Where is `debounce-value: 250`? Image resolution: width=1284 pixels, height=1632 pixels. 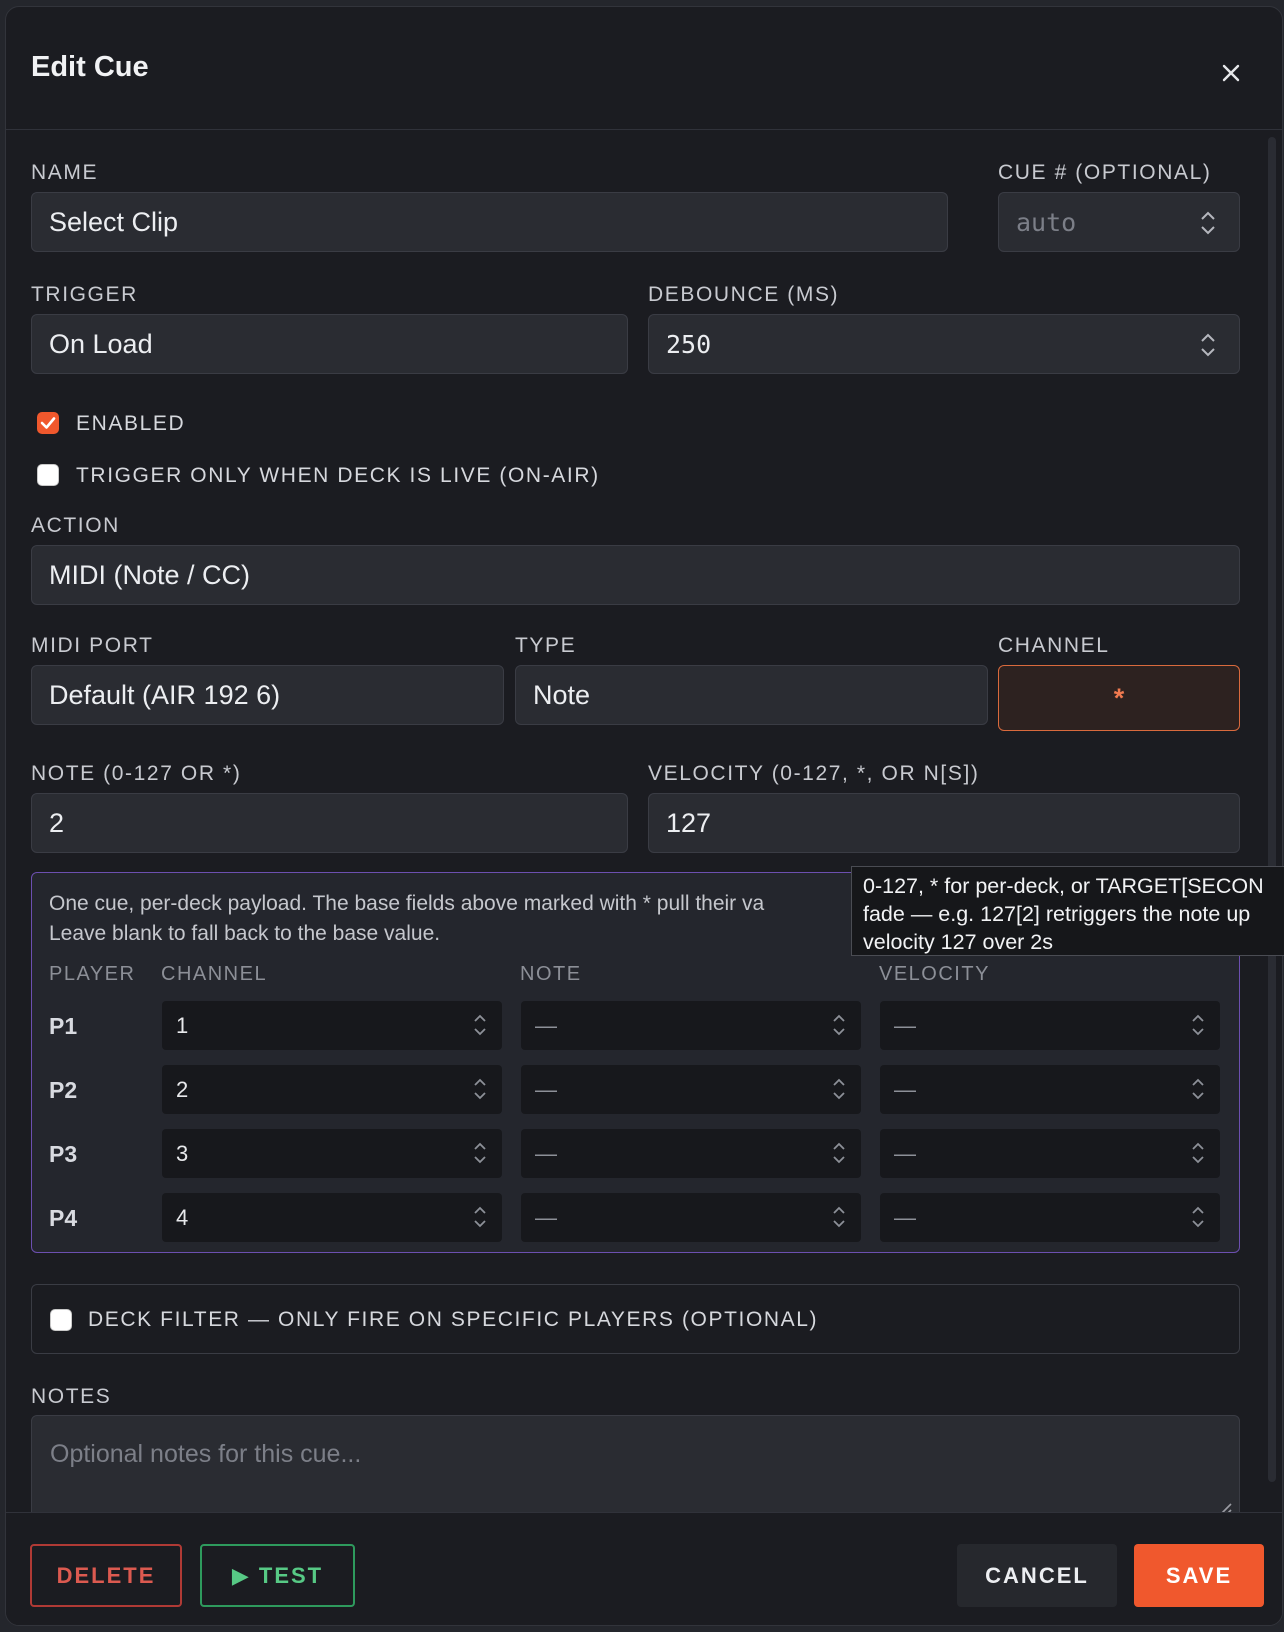
debounce-value: 250 is located at coordinates (689, 344).